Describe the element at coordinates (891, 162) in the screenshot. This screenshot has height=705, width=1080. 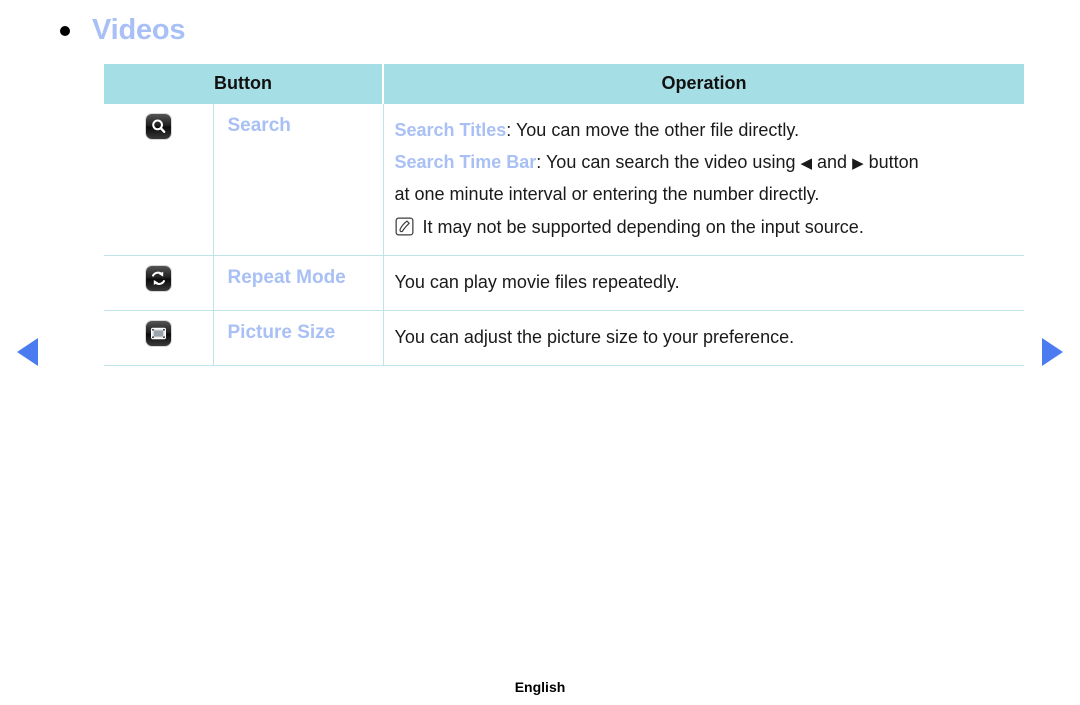
I see `operation-text: button` at that location.